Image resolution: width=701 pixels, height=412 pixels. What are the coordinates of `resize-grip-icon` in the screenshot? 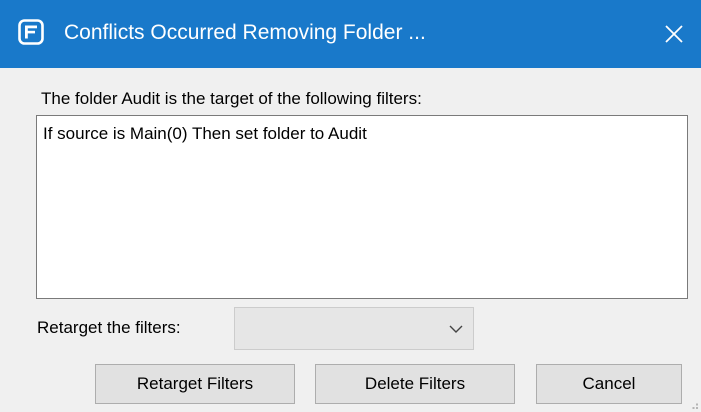 It's located at (694, 405).